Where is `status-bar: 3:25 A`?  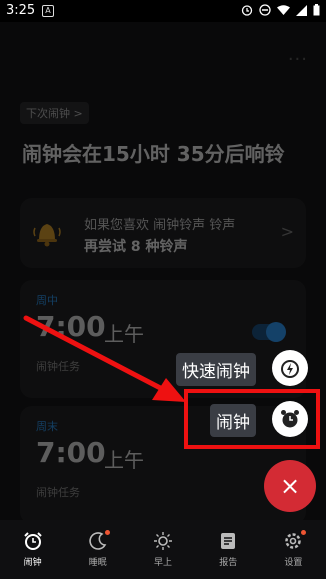 status-bar: 3:25 A is located at coordinates (163, 11).